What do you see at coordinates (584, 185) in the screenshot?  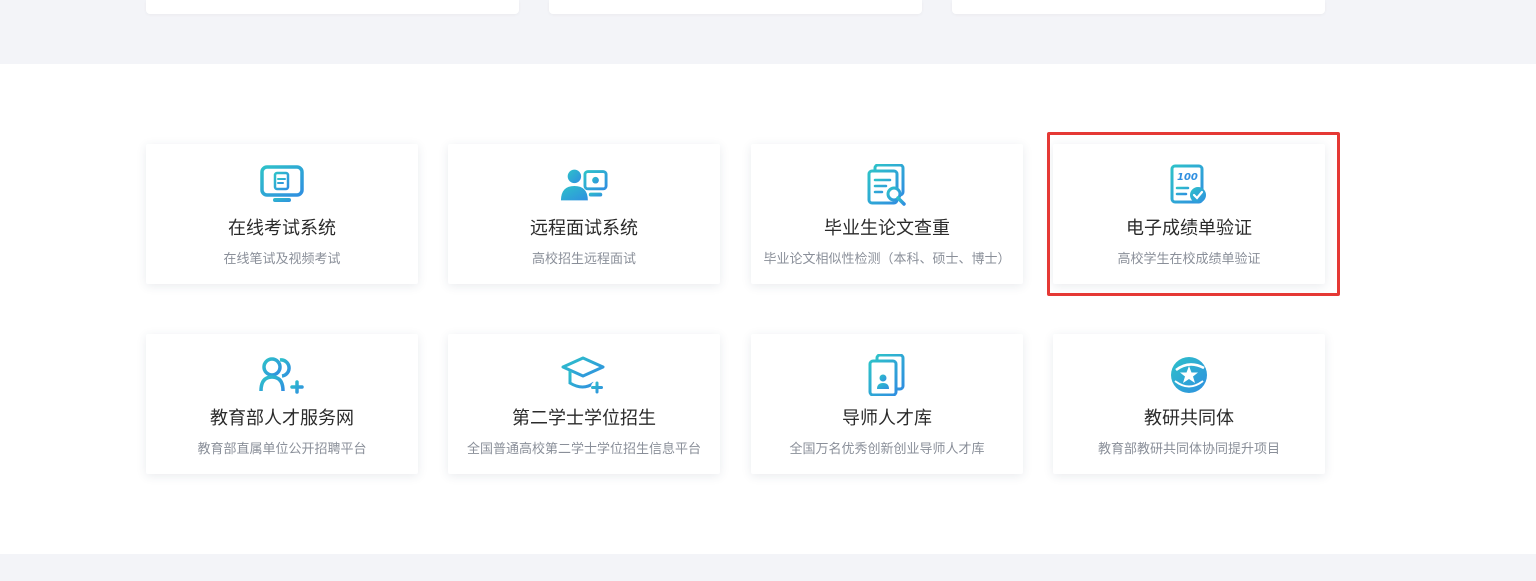 I see `video-interview-icon` at bounding box center [584, 185].